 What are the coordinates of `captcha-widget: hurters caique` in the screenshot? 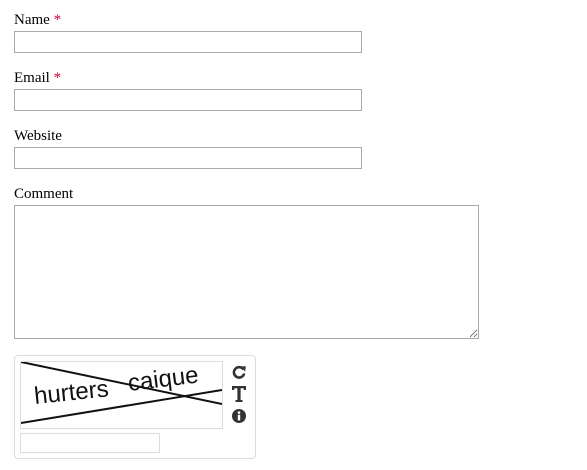 It's located at (135, 407).